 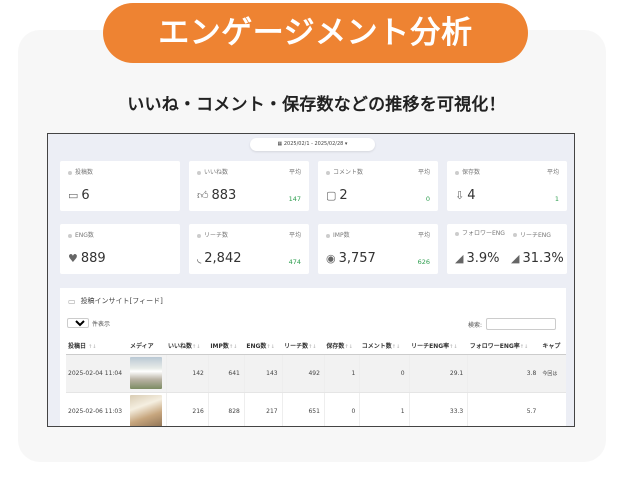 I want to click on tv-icon: ▭, so click(x=72, y=301).